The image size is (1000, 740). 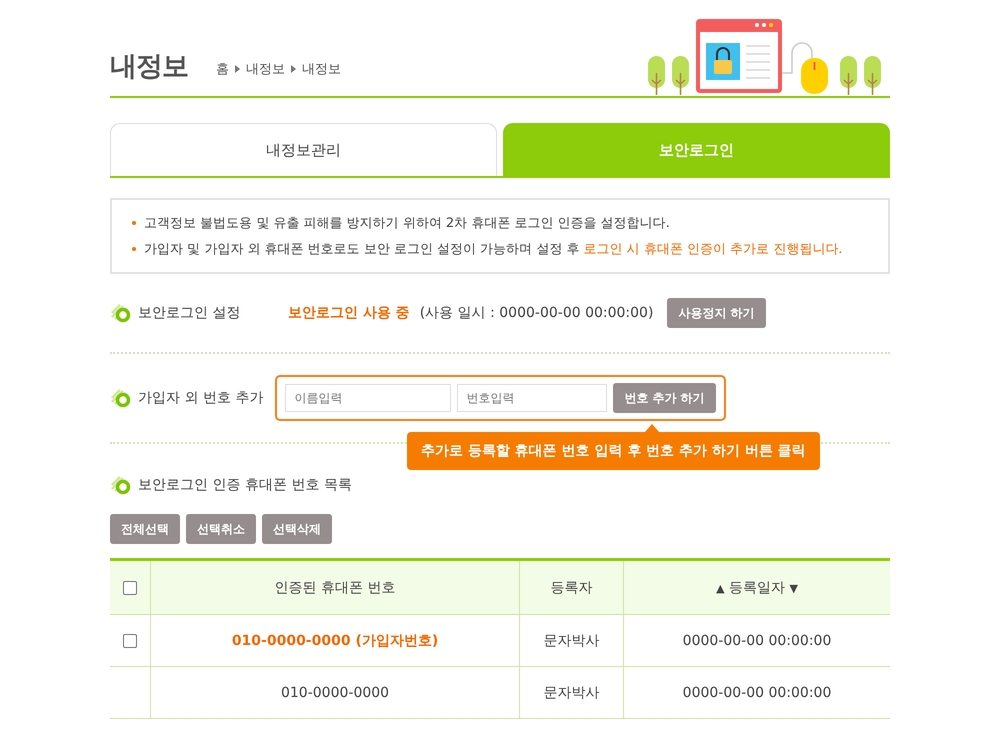 What do you see at coordinates (407, 223) in the screenshot?
I see `notice-text: 고객정보 불법도용 및 유출 피해를 방지하기 위하여 2차 휴대폰 로그인 인증을 설정합니다.` at bounding box center [407, 223].